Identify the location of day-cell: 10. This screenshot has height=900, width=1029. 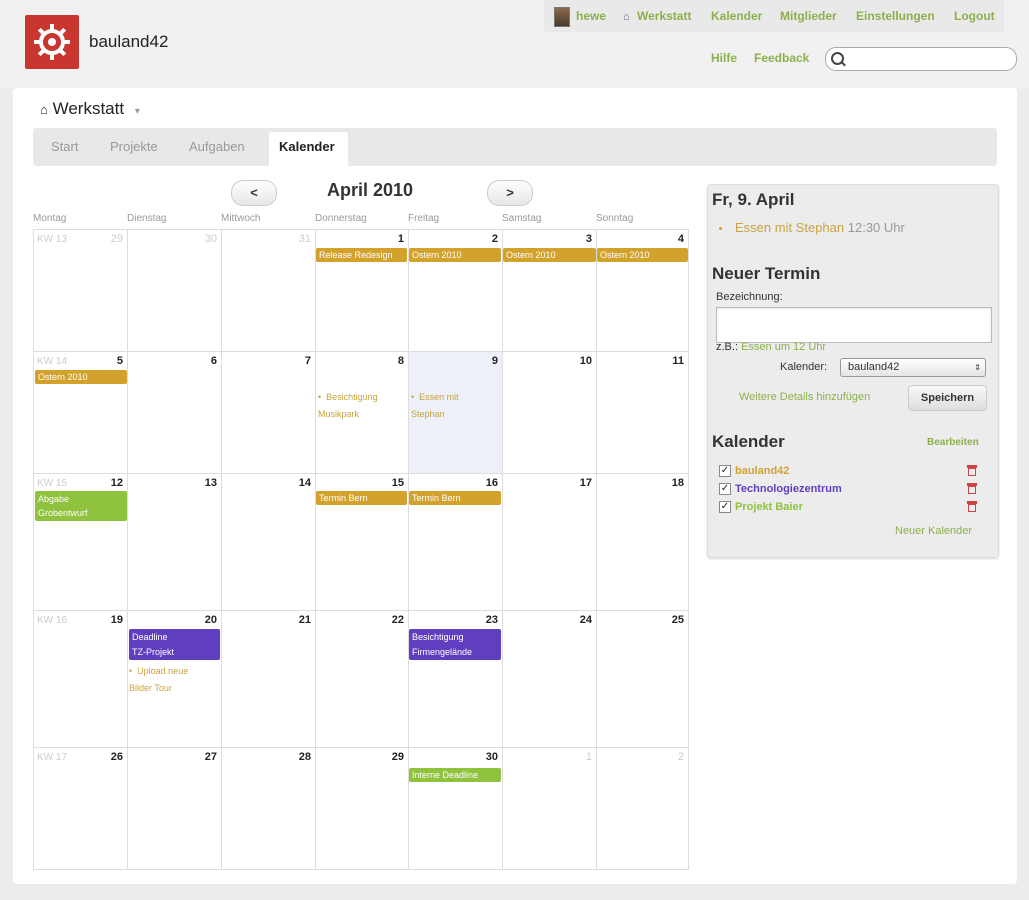
(550, 413).